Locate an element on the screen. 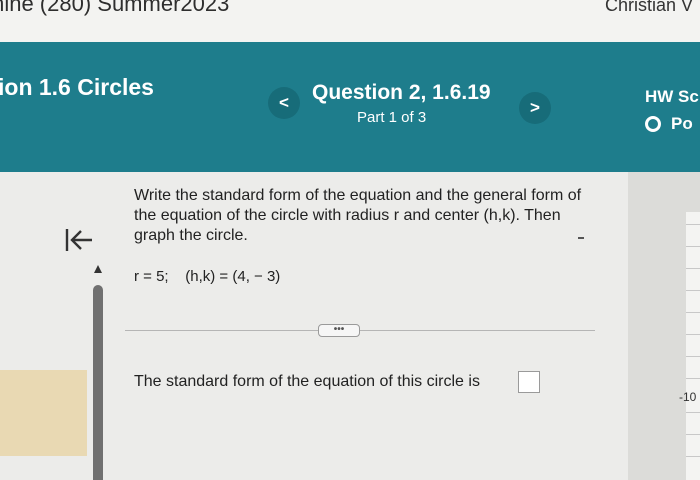 The height and width of the screenshot is (480, 700). divider is located at coordinates (360, 330).